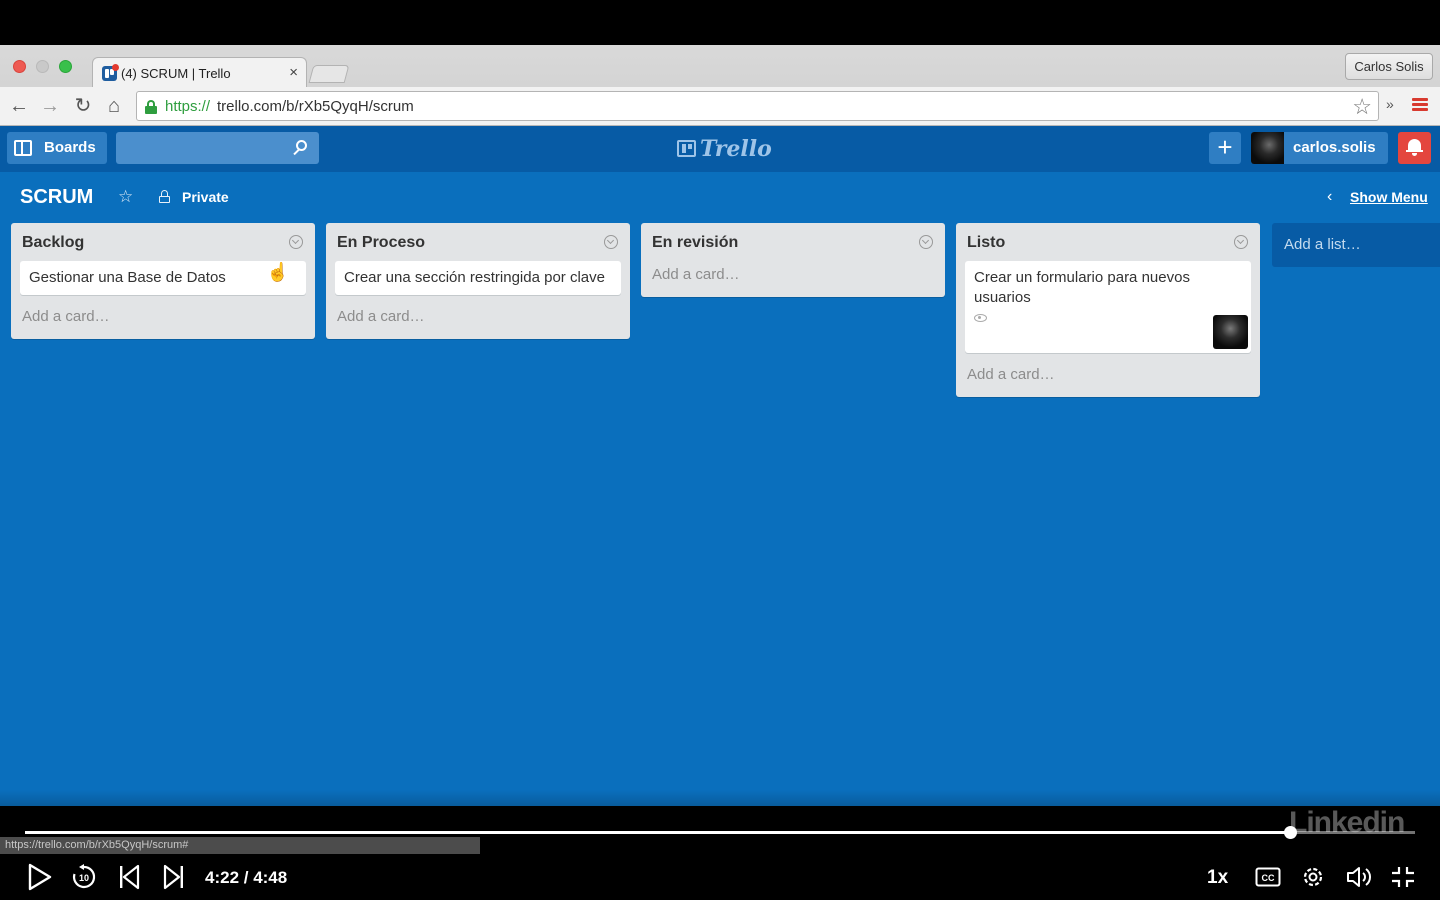 The width and height of the screenshot is (1440, 900). Describe the element at coordinates (1389, 197) in the screenshot. I see `show-menu-link: Show Menu` at that location.